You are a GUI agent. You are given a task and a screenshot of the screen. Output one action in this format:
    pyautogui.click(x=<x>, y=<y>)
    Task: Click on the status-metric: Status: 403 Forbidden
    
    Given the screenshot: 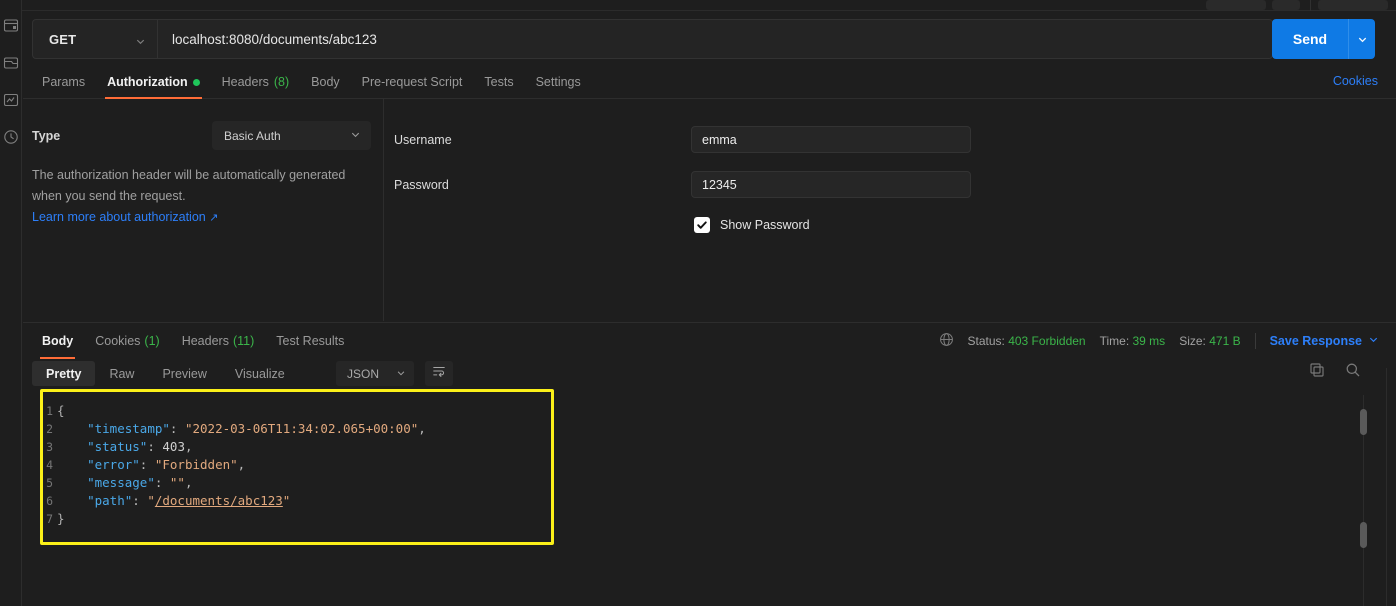 What is the action you would take?
    pyautogui.click(x=1027, y=341)
    